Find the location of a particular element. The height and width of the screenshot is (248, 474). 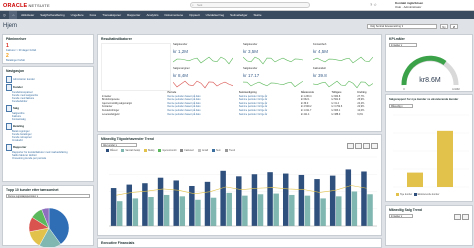

nav-item: Analytics is located at coordinates (152, 15).